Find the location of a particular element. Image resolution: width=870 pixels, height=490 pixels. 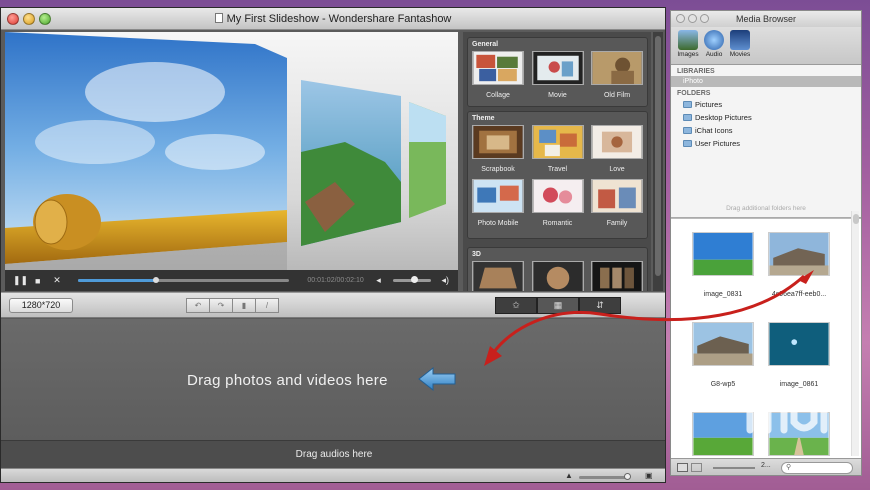

thumbnail-size-slider is located at coordinates (734, 468).